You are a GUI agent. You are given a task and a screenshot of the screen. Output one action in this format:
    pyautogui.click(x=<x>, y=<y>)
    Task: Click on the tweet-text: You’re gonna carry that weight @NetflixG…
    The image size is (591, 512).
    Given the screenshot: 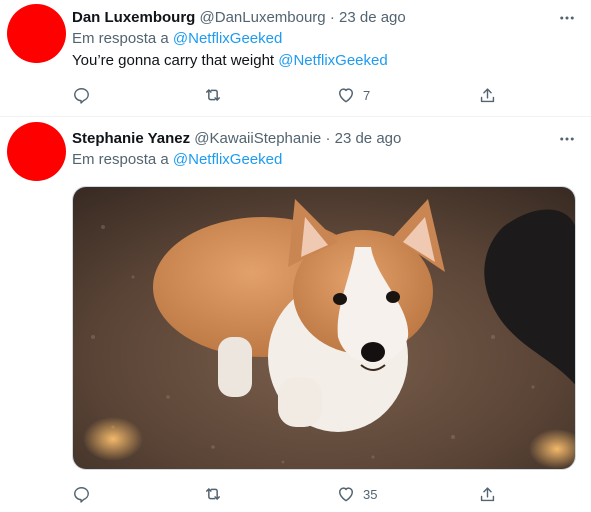 What is the action you would take?
    pyautogui.click(x=326, y=61)
    